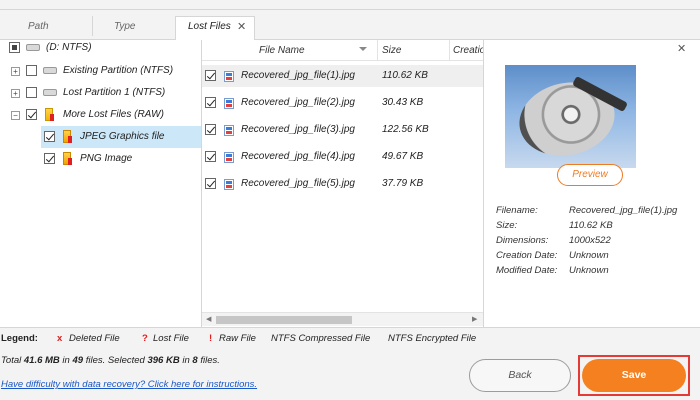 The width and height of the screenshot is (700, 400). I want to click on info-label: Creation Date:, so click(527, 255).